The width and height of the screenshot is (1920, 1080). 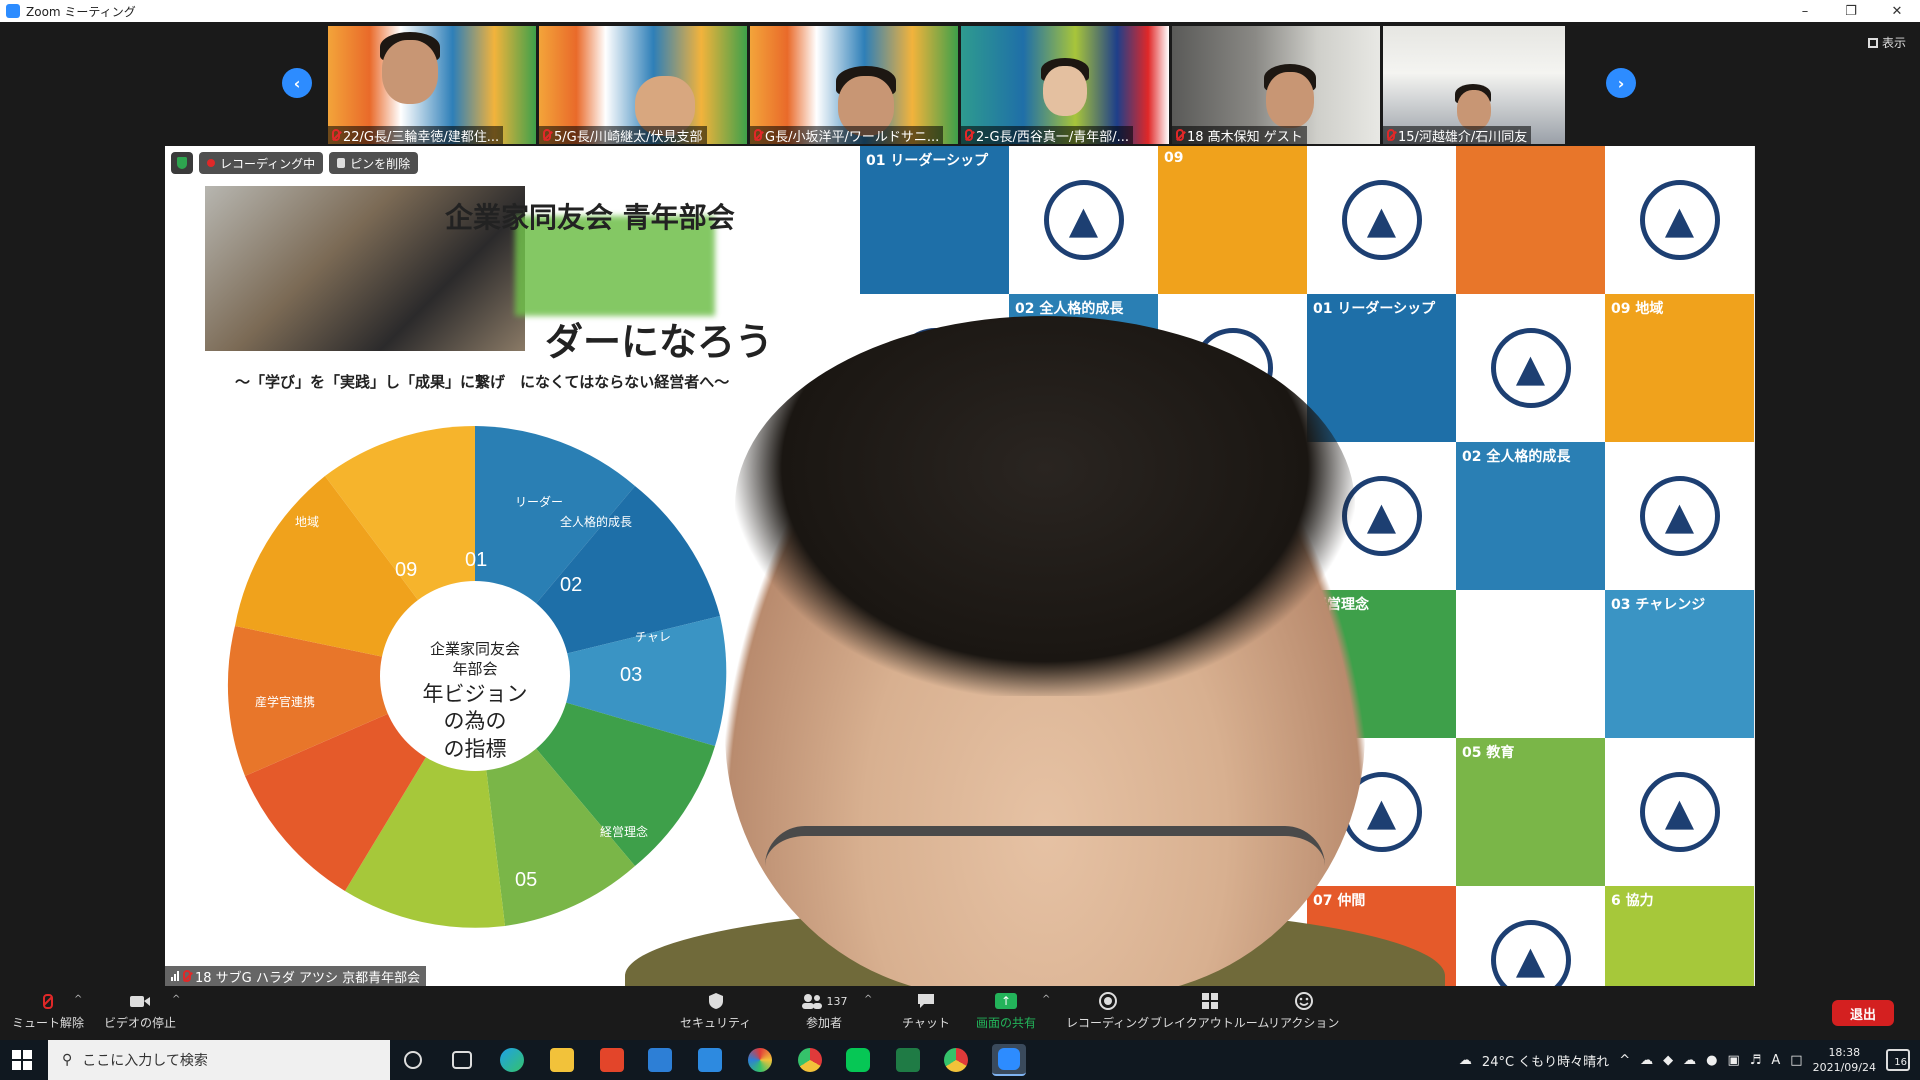 I want to click on leave-meeting-button: 退出, so click(x=1863, y=1013).